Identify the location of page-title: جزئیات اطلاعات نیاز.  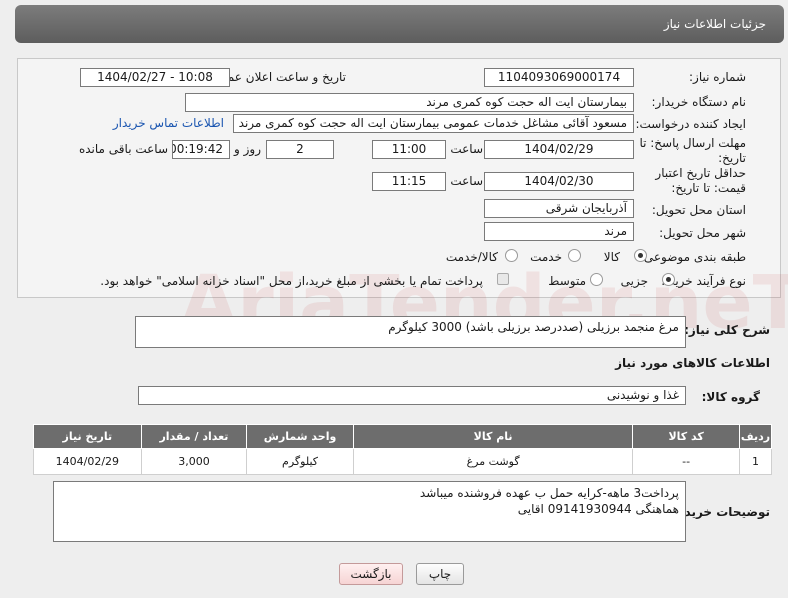
(714, 24).